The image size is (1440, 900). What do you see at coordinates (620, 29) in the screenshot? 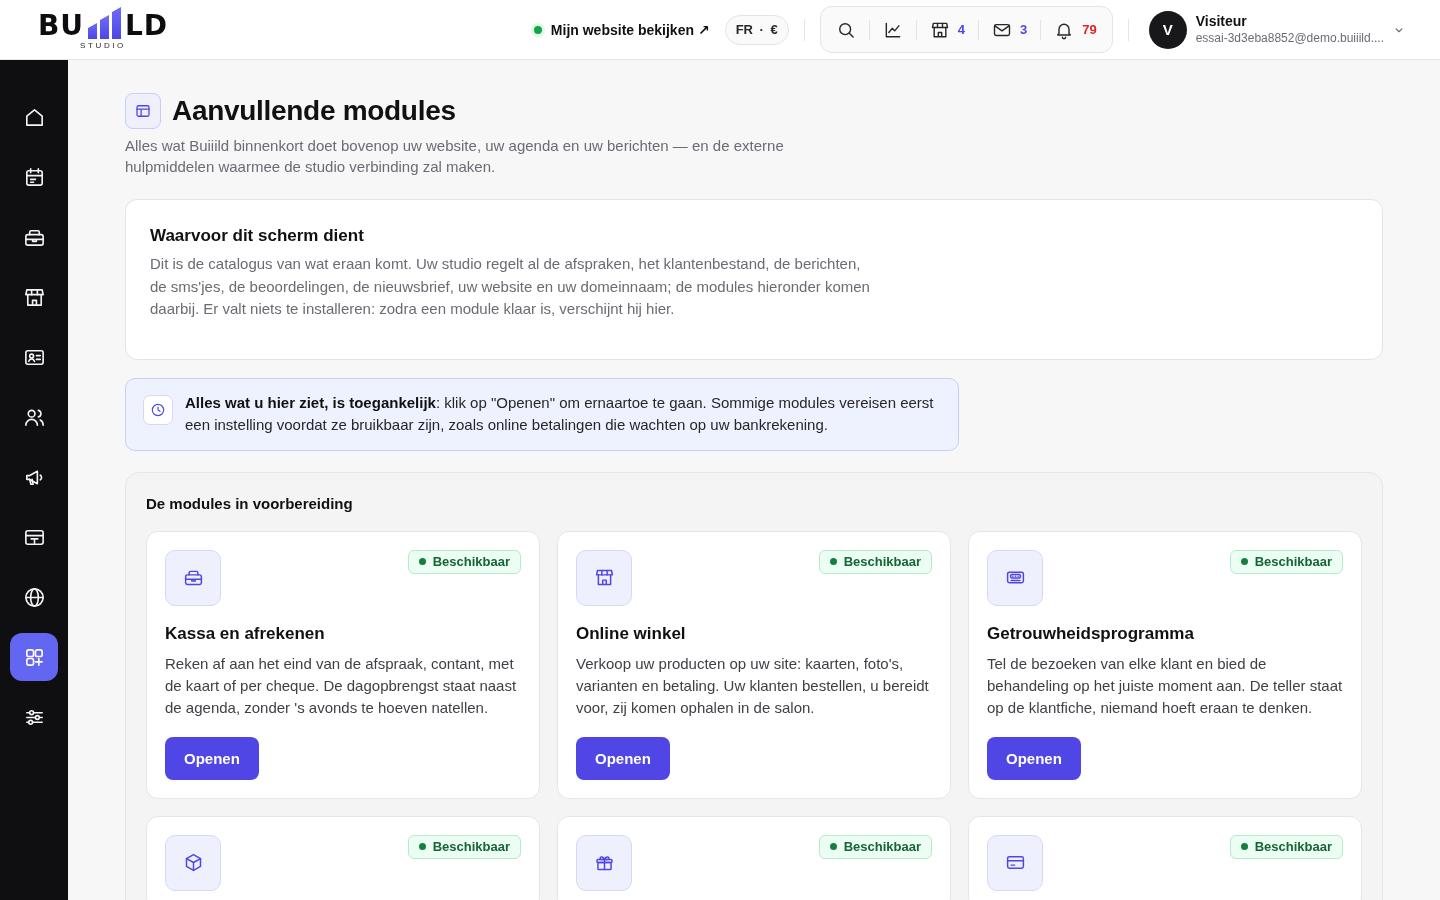
I see `website-link: Mijn website bekijken ↗` at bounding box center [620, 29].